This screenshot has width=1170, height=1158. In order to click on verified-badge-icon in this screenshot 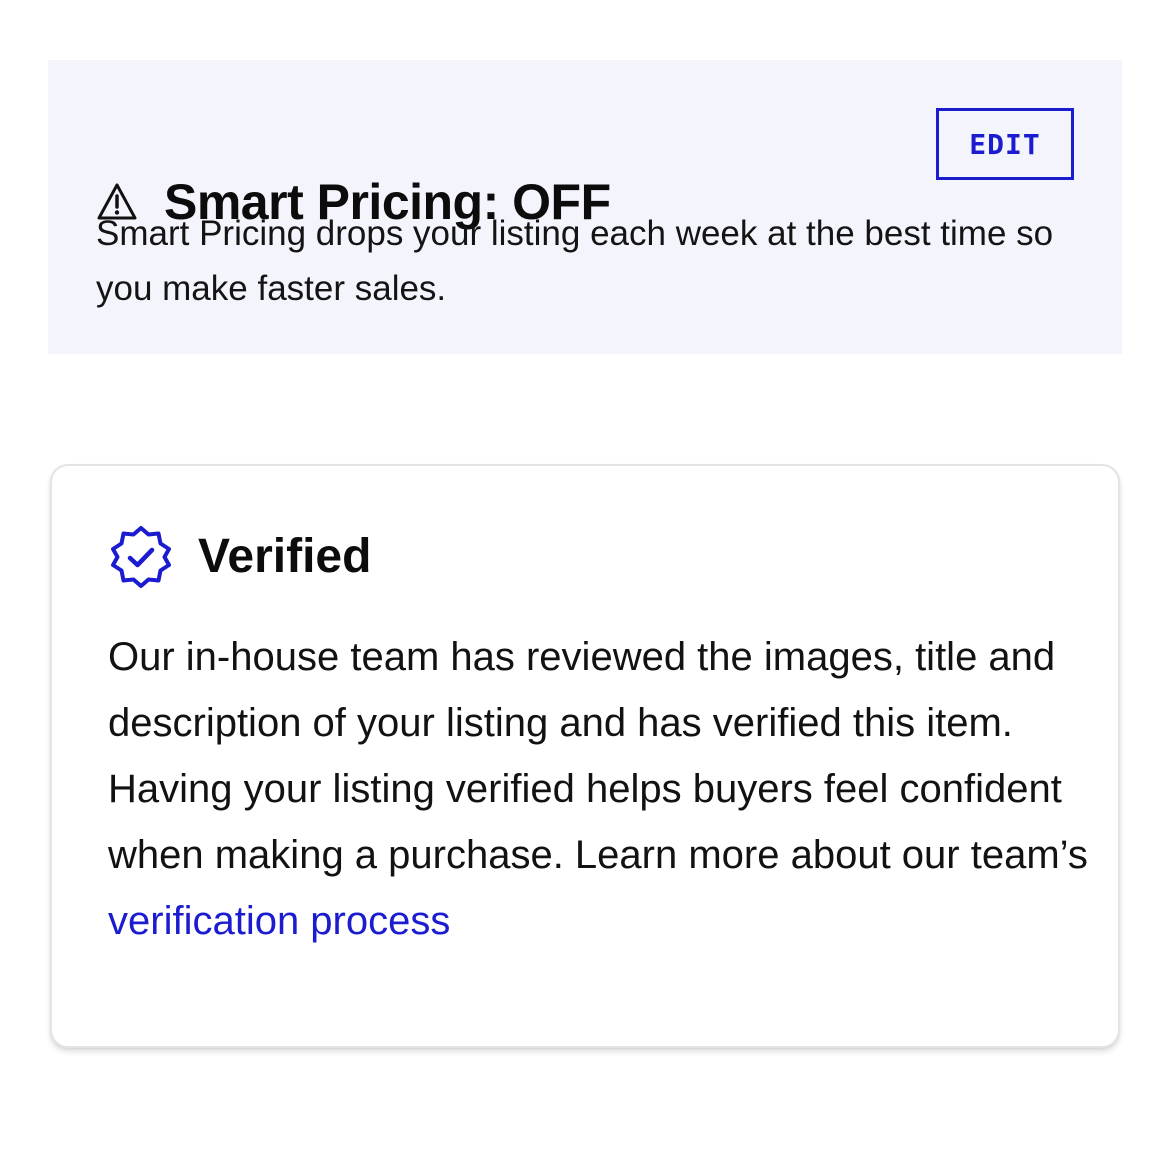, I will do `click(141, 557)`.